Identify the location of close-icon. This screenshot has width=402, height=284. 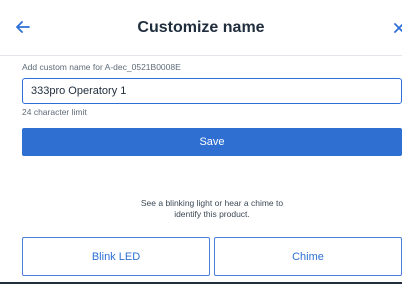
(398, 29).